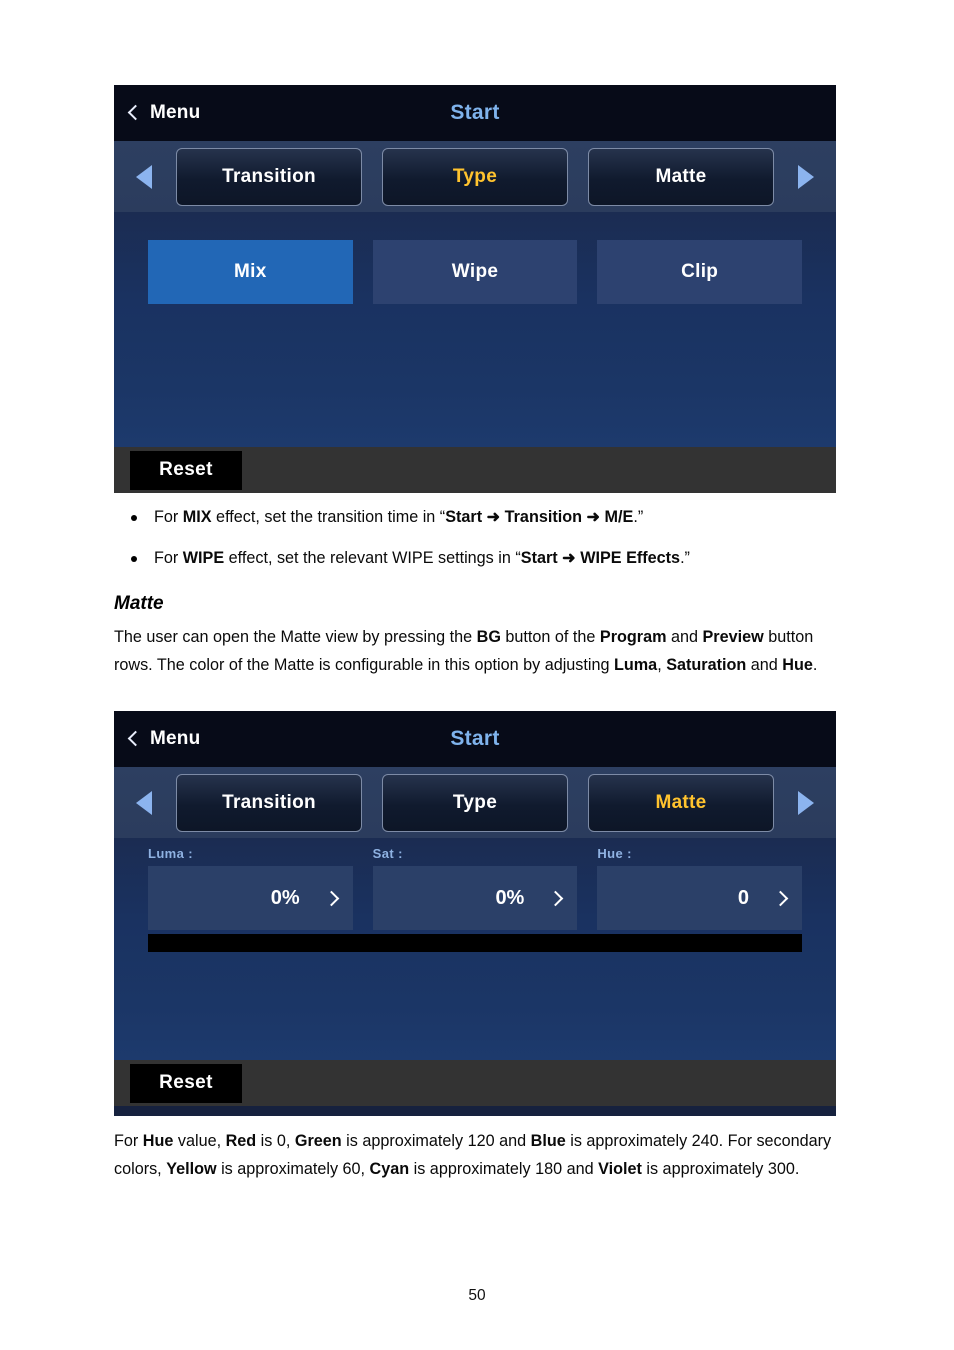  Describe the element at coordinates (510, 897) in the screenshot. I see `param-sat-value: 0%` at that location.